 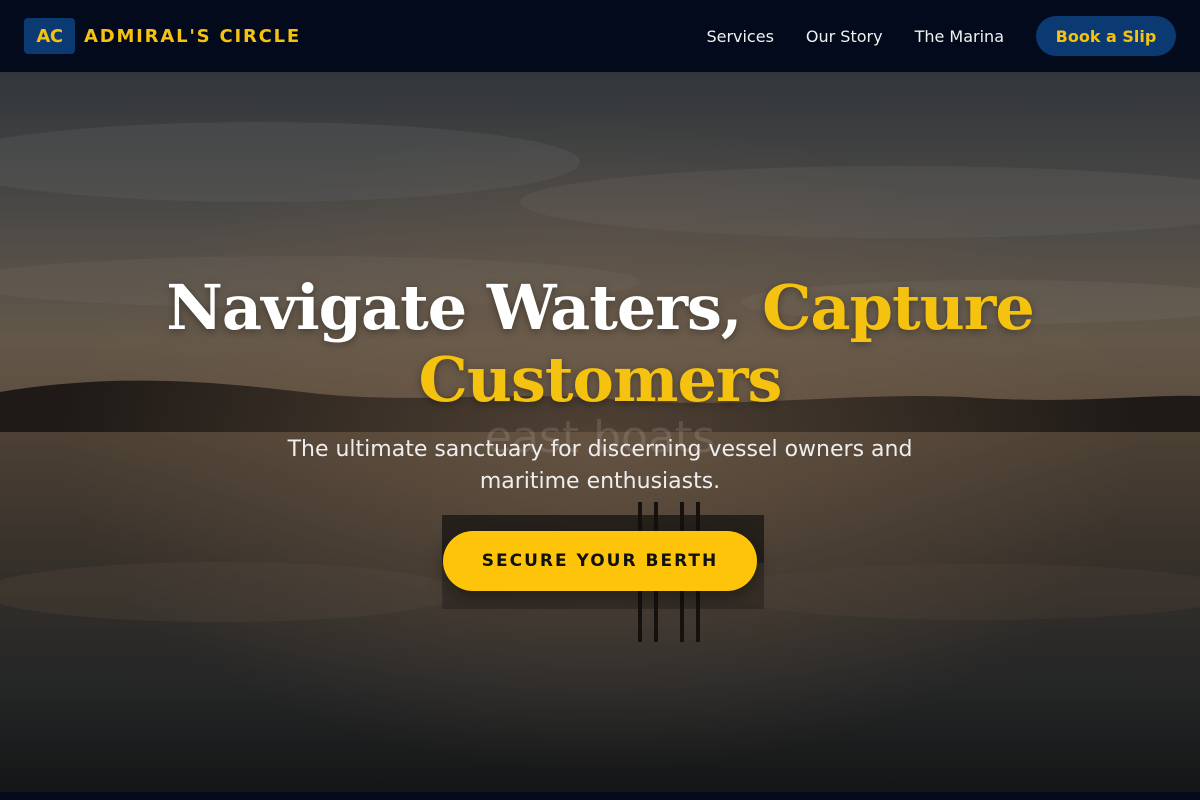 What do you see at coordinates (49, 36) in the screenshot?
I see `ac-logo-icon: AC` at bounding box center [49, 36].